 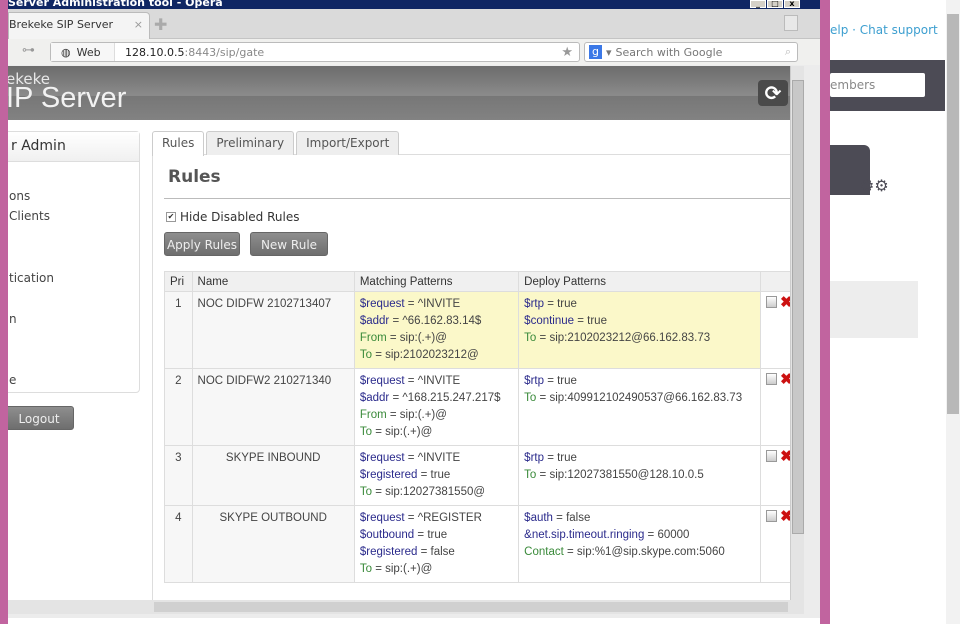 What do you see at coordinates (178, 281) in the screenshot?
I see `column-header: Pri` at bounding box center [178, 281].